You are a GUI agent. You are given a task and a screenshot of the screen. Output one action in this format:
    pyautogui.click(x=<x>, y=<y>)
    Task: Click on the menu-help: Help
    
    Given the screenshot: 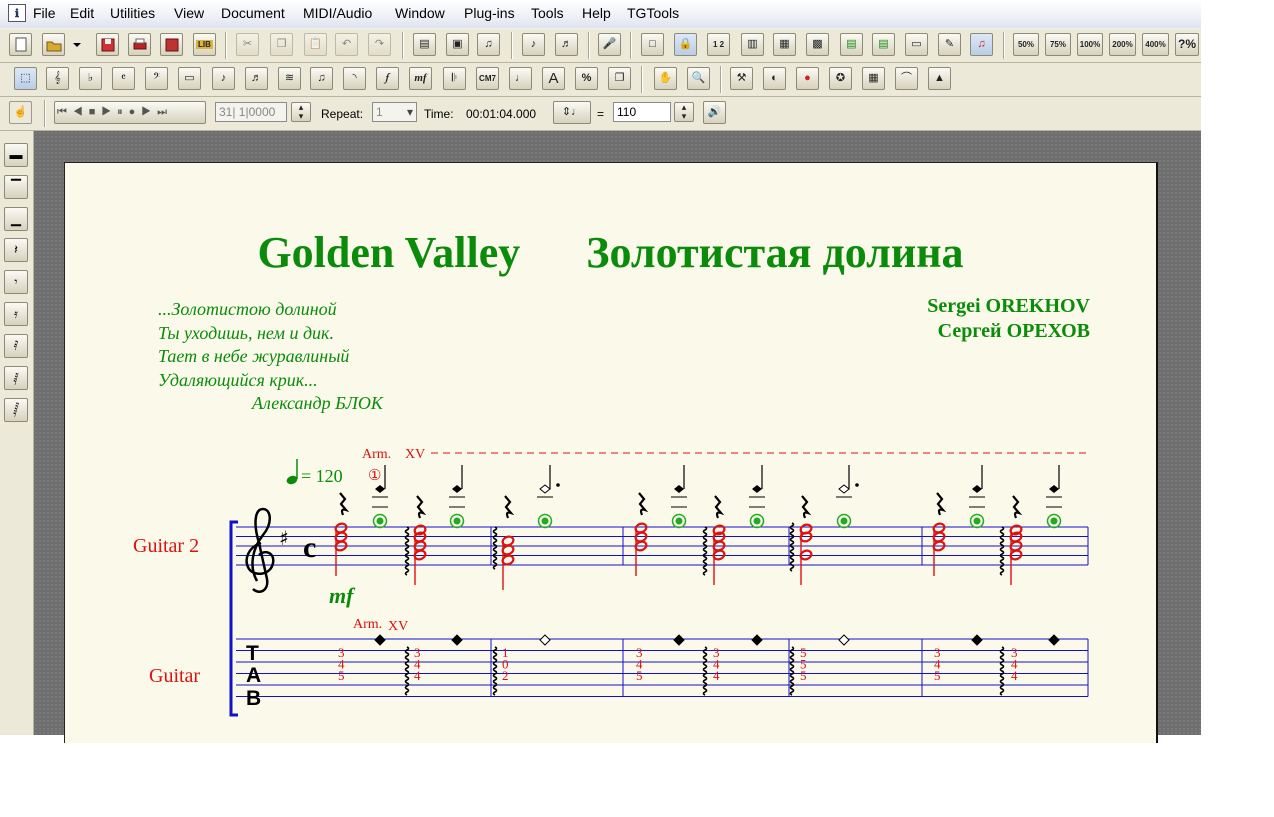 What is the action you would take?
    pyautogui.click(x=596, y=13)
    